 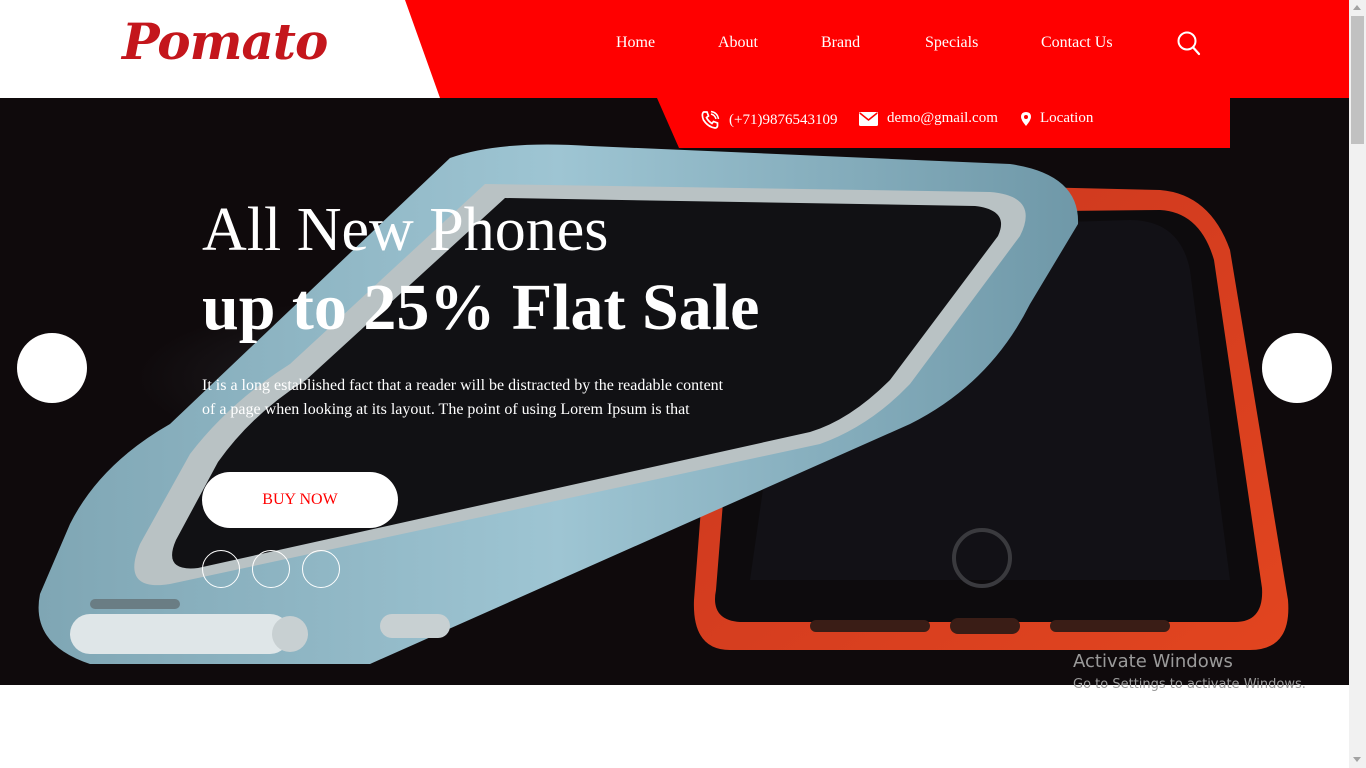 What do you see at coordinates (1357, 7) in the screenshot?
I see `scroll-up-arrow-icon` at bounding box center [1357, 7].